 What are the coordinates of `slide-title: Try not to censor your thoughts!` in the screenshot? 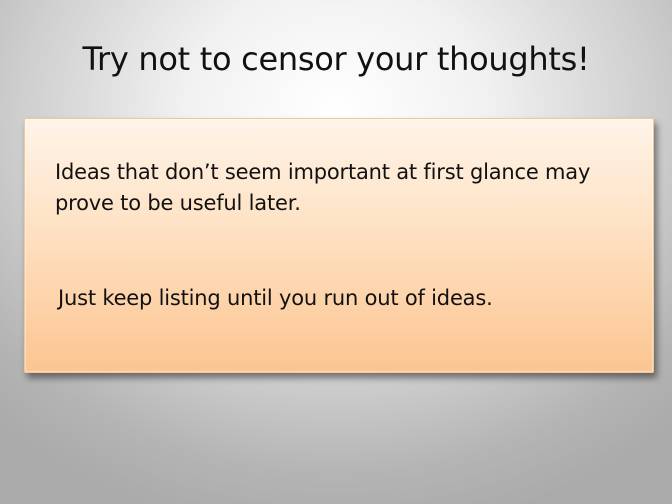 It's located at (336, 59).